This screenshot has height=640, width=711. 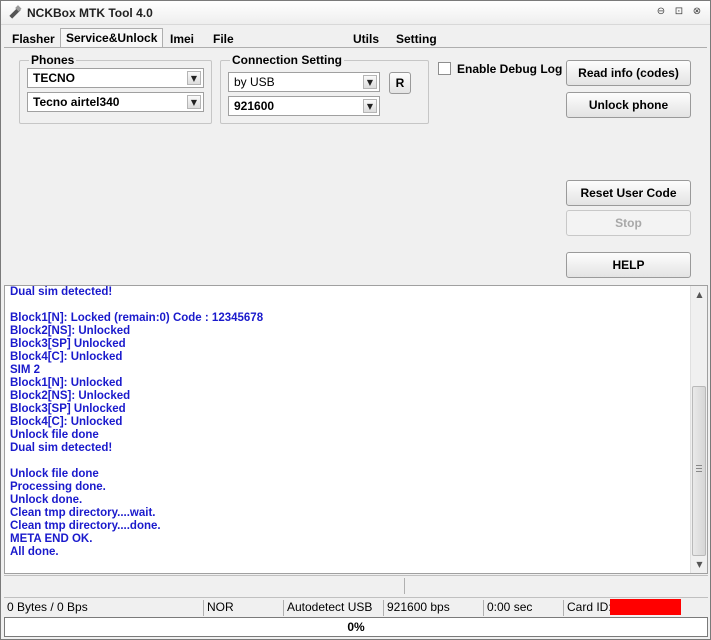 What do you see at coordinates (104, 608) in the screenshot?
I see `status-bytes: 0 Bytes / 0 Bps` at bounding box center [104, 608].